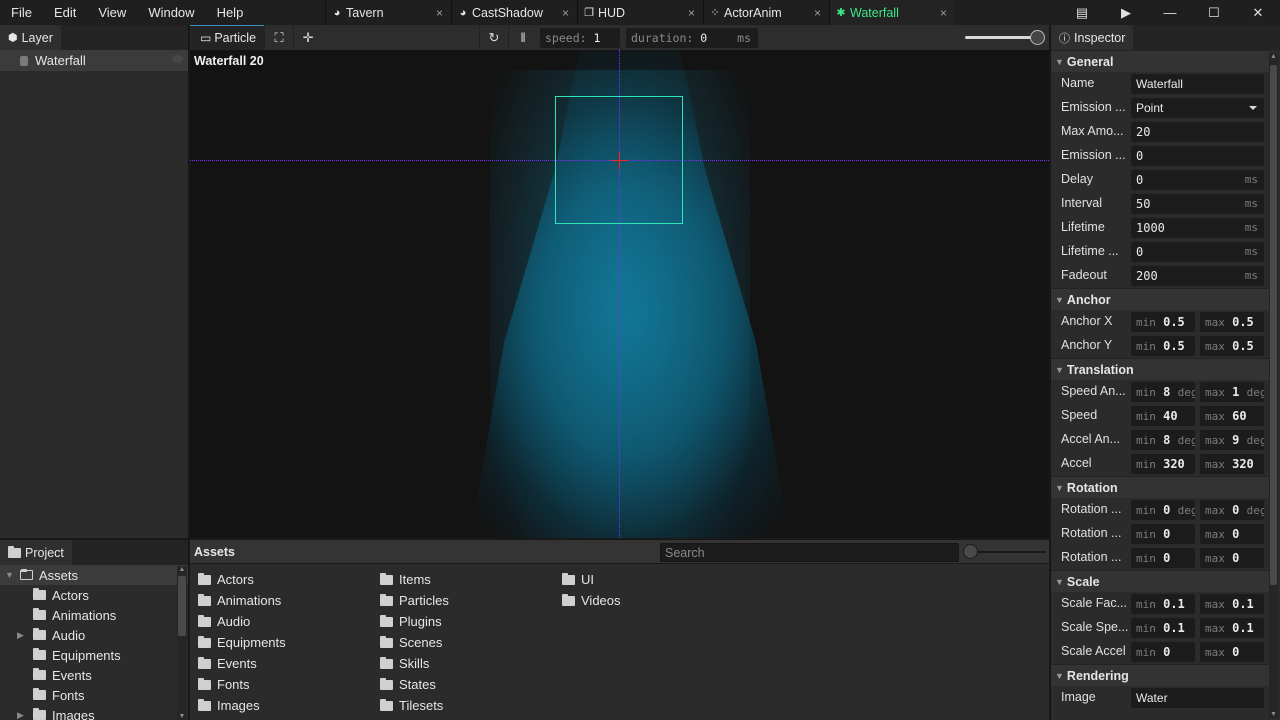 The height and width of the screenshot is (720, 1280). I want to click on lifetime-input: 1000 ms, so click(1197, 228).